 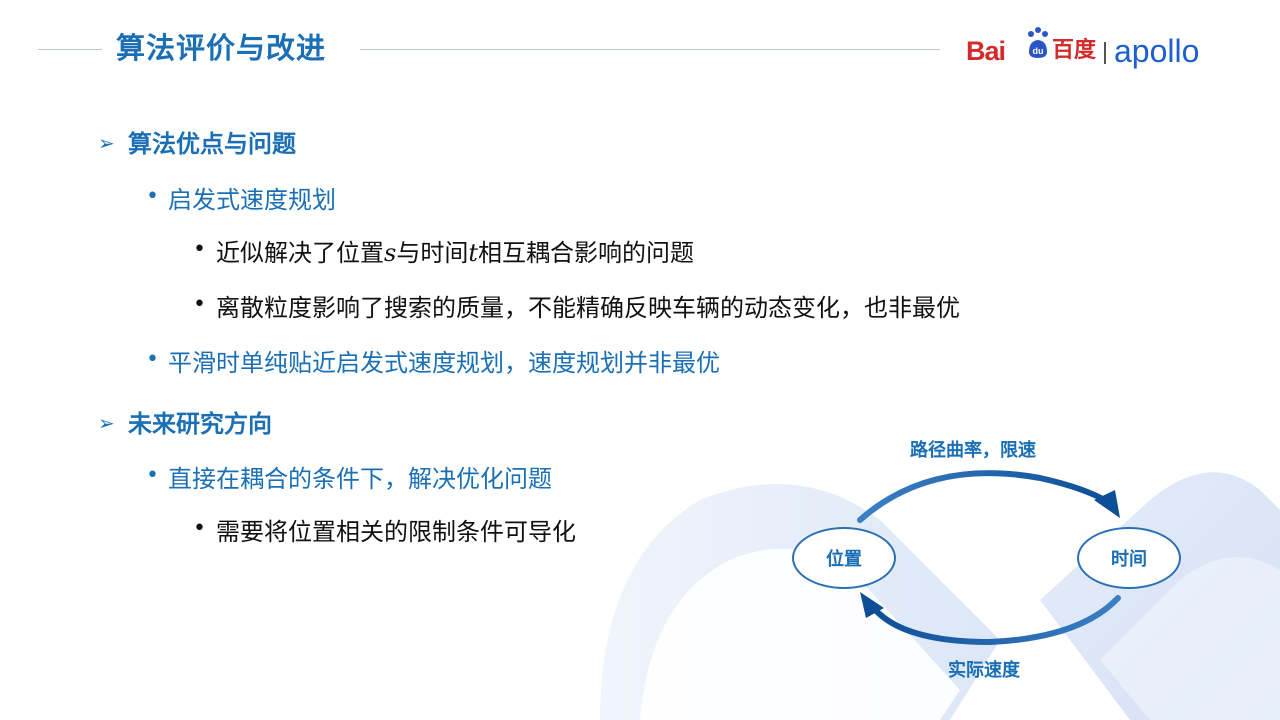 I want to click on bullet-l2-optimize: 直接在耦合的条件下，解决优化问题, so click(x=360, y=479).